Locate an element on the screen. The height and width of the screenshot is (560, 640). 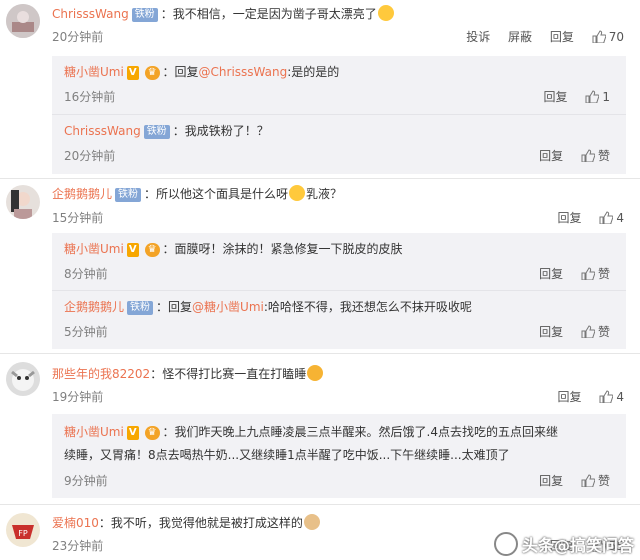
reply-text: :是的是的 is located at coordinates (313, 72).